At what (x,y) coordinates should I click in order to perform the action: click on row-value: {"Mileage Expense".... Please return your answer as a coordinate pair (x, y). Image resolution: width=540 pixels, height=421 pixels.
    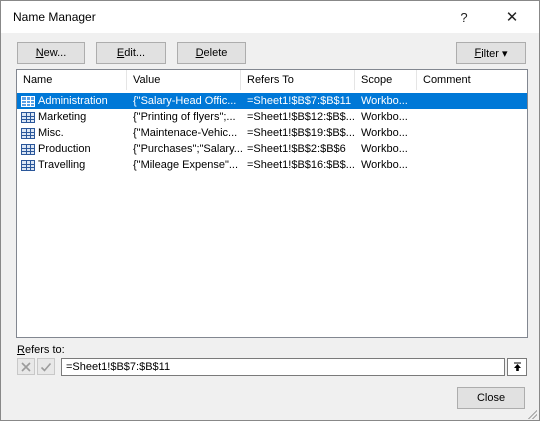
    Looking at the image, I should click on (186, 165).